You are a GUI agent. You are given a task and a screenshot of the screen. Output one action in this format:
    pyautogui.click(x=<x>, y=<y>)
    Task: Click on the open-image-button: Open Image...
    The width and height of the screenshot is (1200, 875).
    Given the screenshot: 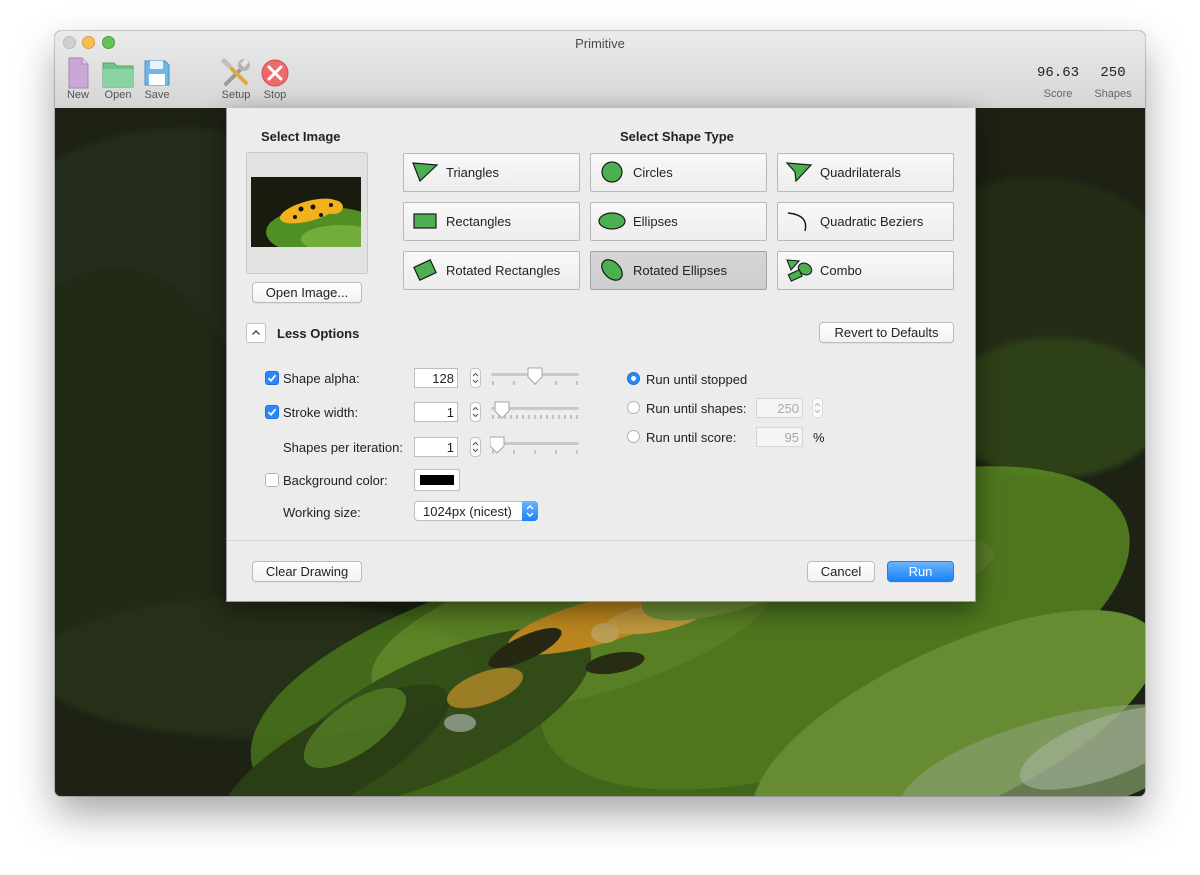 What is the action you would take?
    pyautogui.click(x=307, y=292)
    